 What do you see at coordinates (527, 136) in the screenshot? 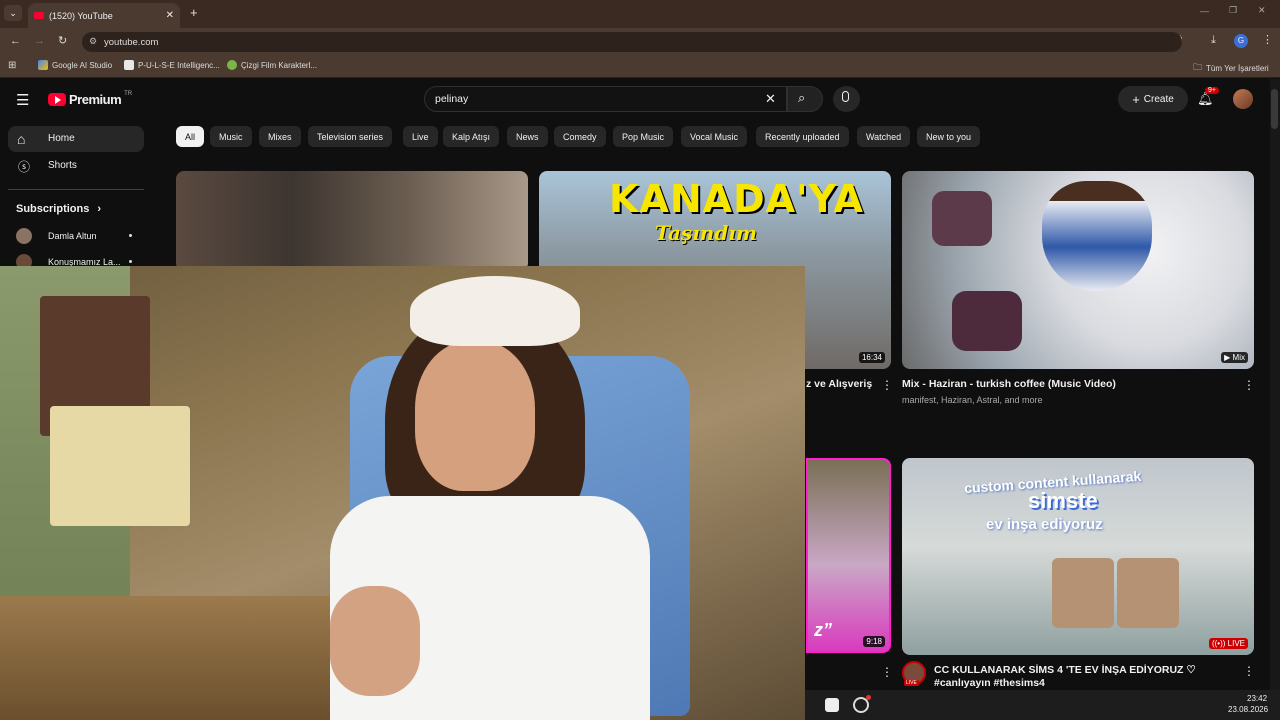
I see `chip-news: News` at bounding box center [527, 136].